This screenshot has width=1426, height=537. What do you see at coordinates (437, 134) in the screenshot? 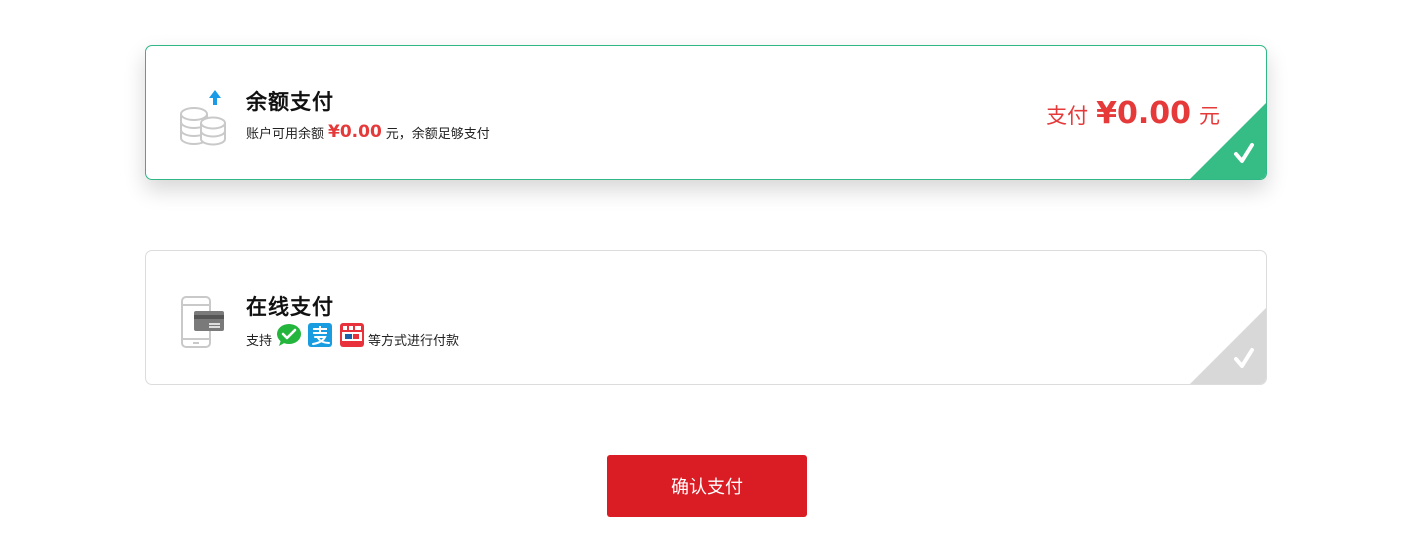
I see `balance-desc-suffix: 元，余额足够支付` at bounding box center [437, 134].